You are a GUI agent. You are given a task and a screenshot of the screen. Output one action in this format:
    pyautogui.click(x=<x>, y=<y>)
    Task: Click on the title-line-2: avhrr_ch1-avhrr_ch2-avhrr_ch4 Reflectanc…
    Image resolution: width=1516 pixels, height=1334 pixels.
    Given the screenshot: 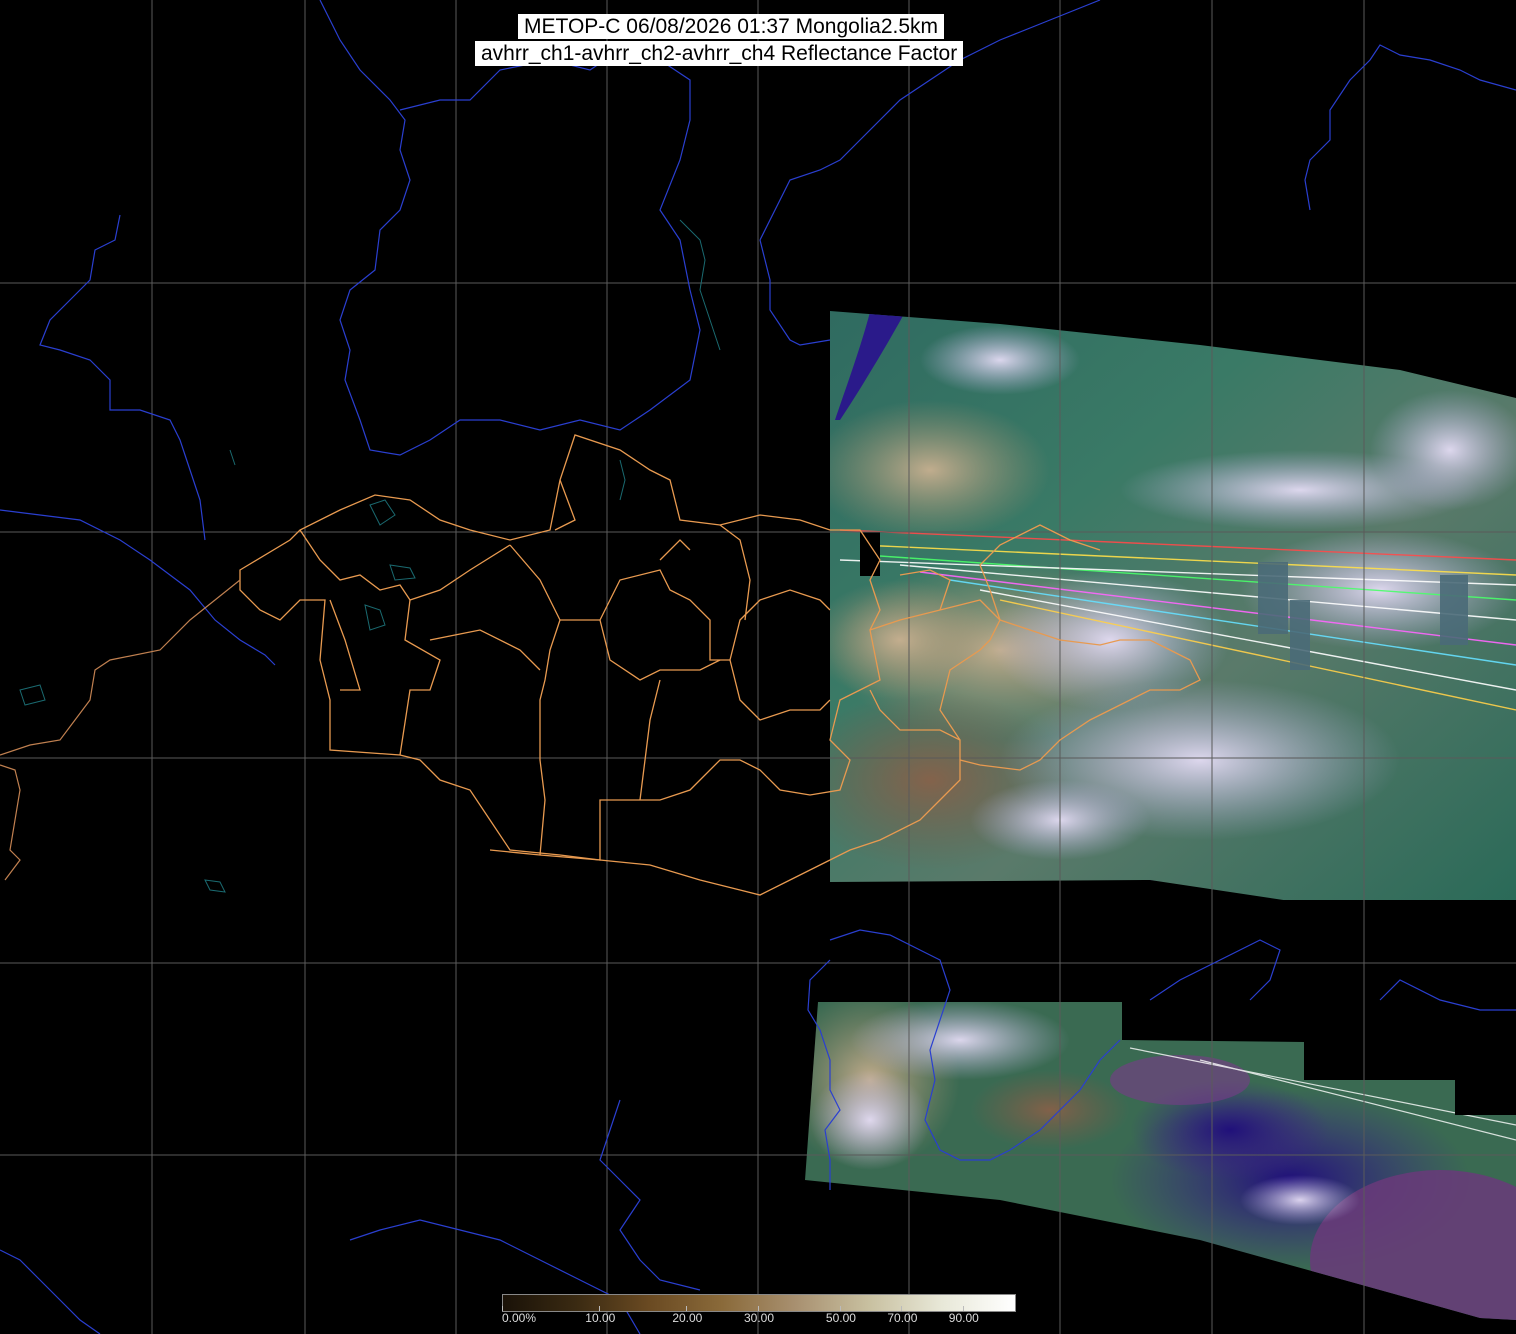 What is the action you would take?
    pyautogui.click(x=719, y=53)
    